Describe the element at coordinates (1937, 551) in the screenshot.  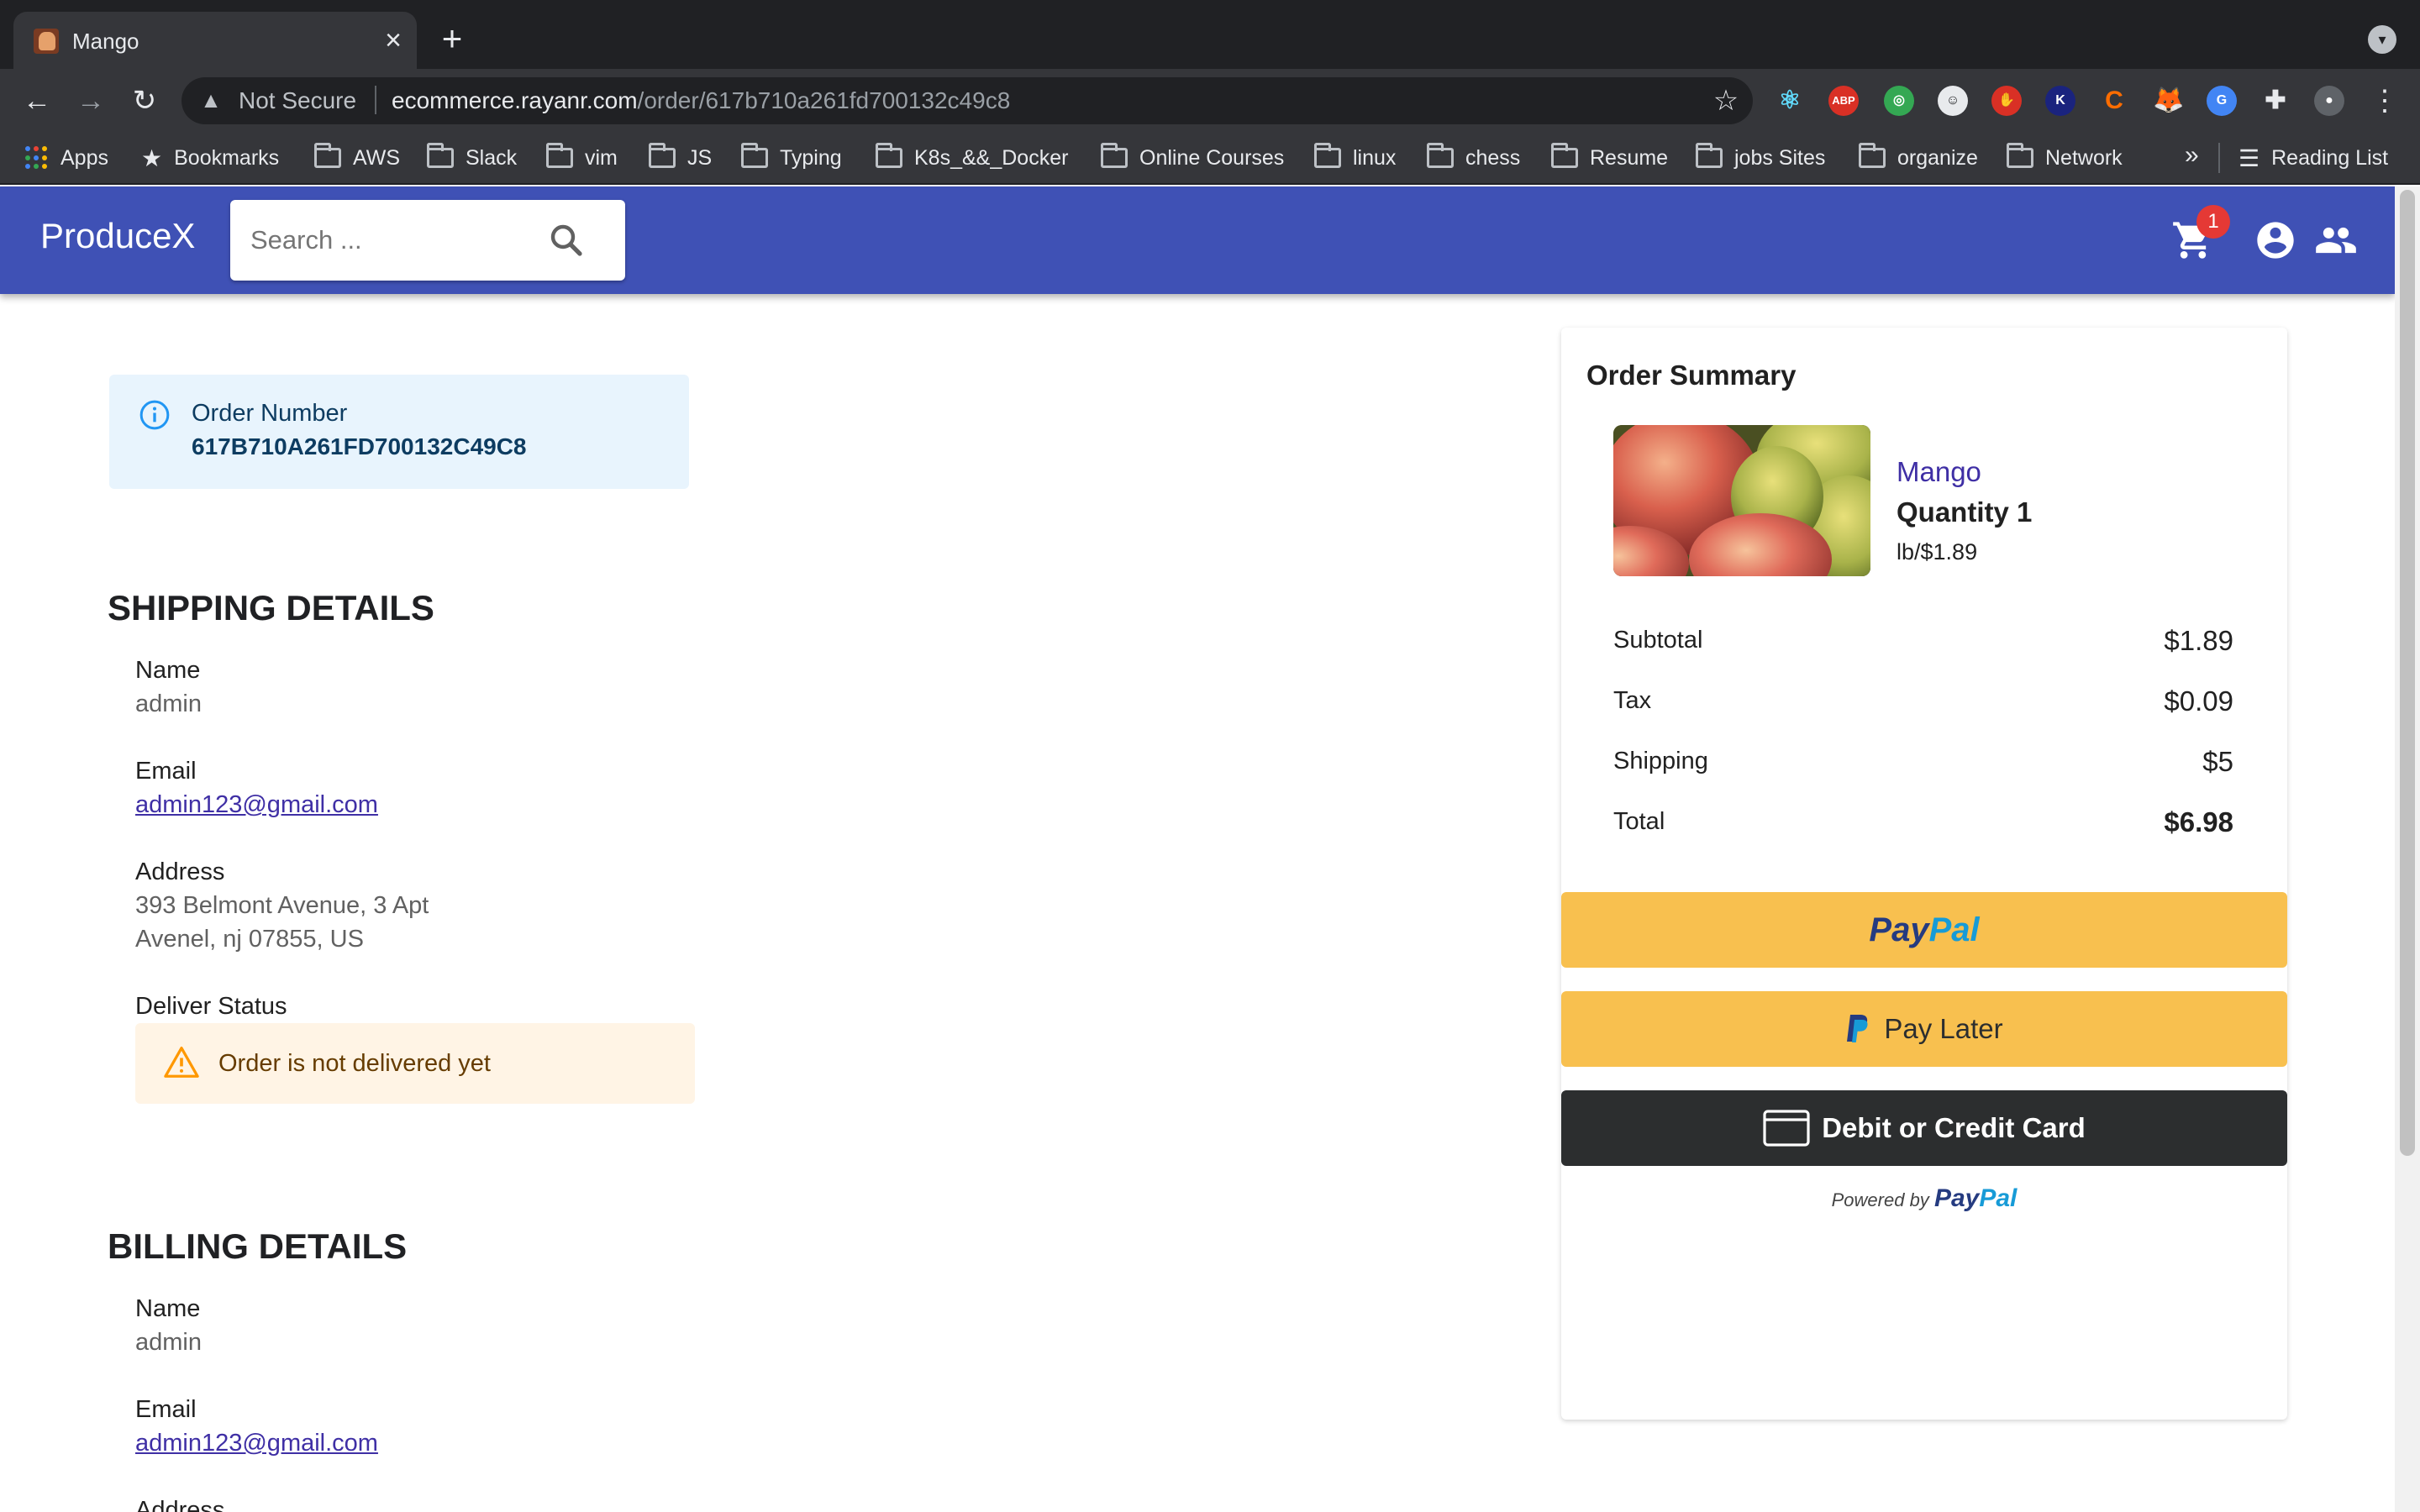
I see `product-unit-price: lb/$1.89` at that location.